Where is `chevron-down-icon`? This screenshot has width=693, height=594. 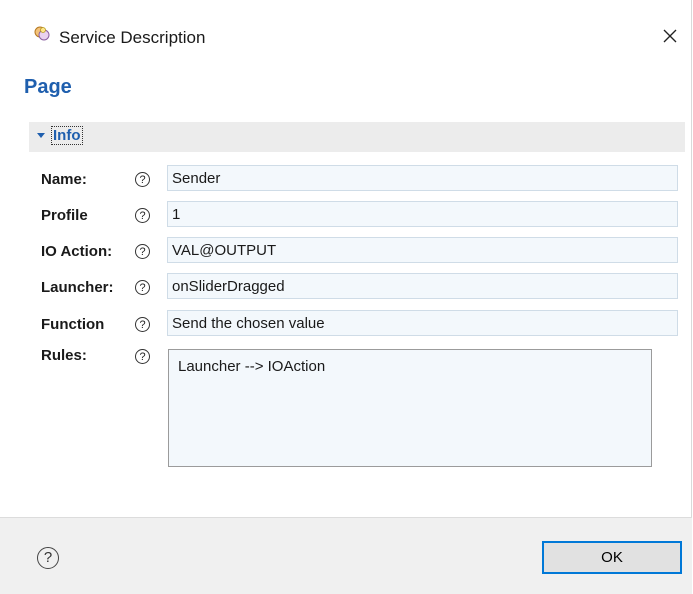
chevron-down-icon is located at coordinates (41, 135).